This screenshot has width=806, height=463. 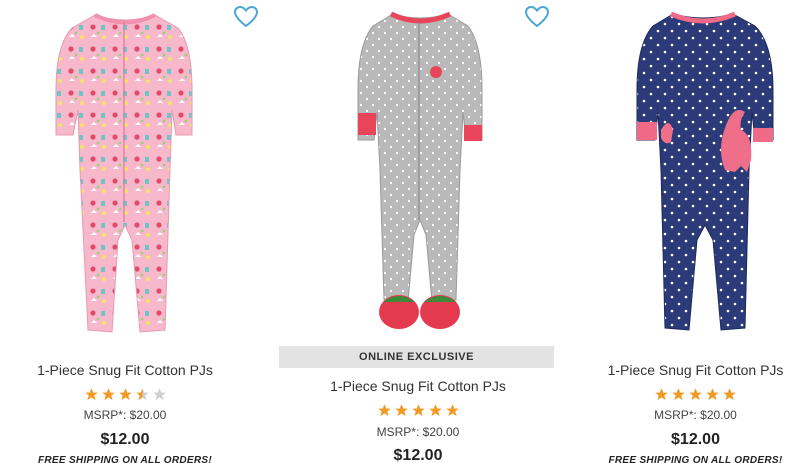 I want to click on star-empty-icon, so click(x=159, y=394).